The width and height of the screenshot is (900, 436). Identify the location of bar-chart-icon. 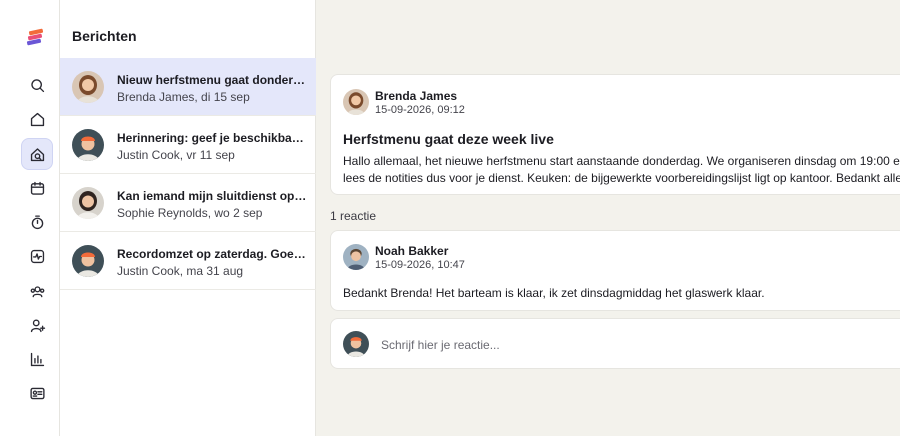
(37, 359).